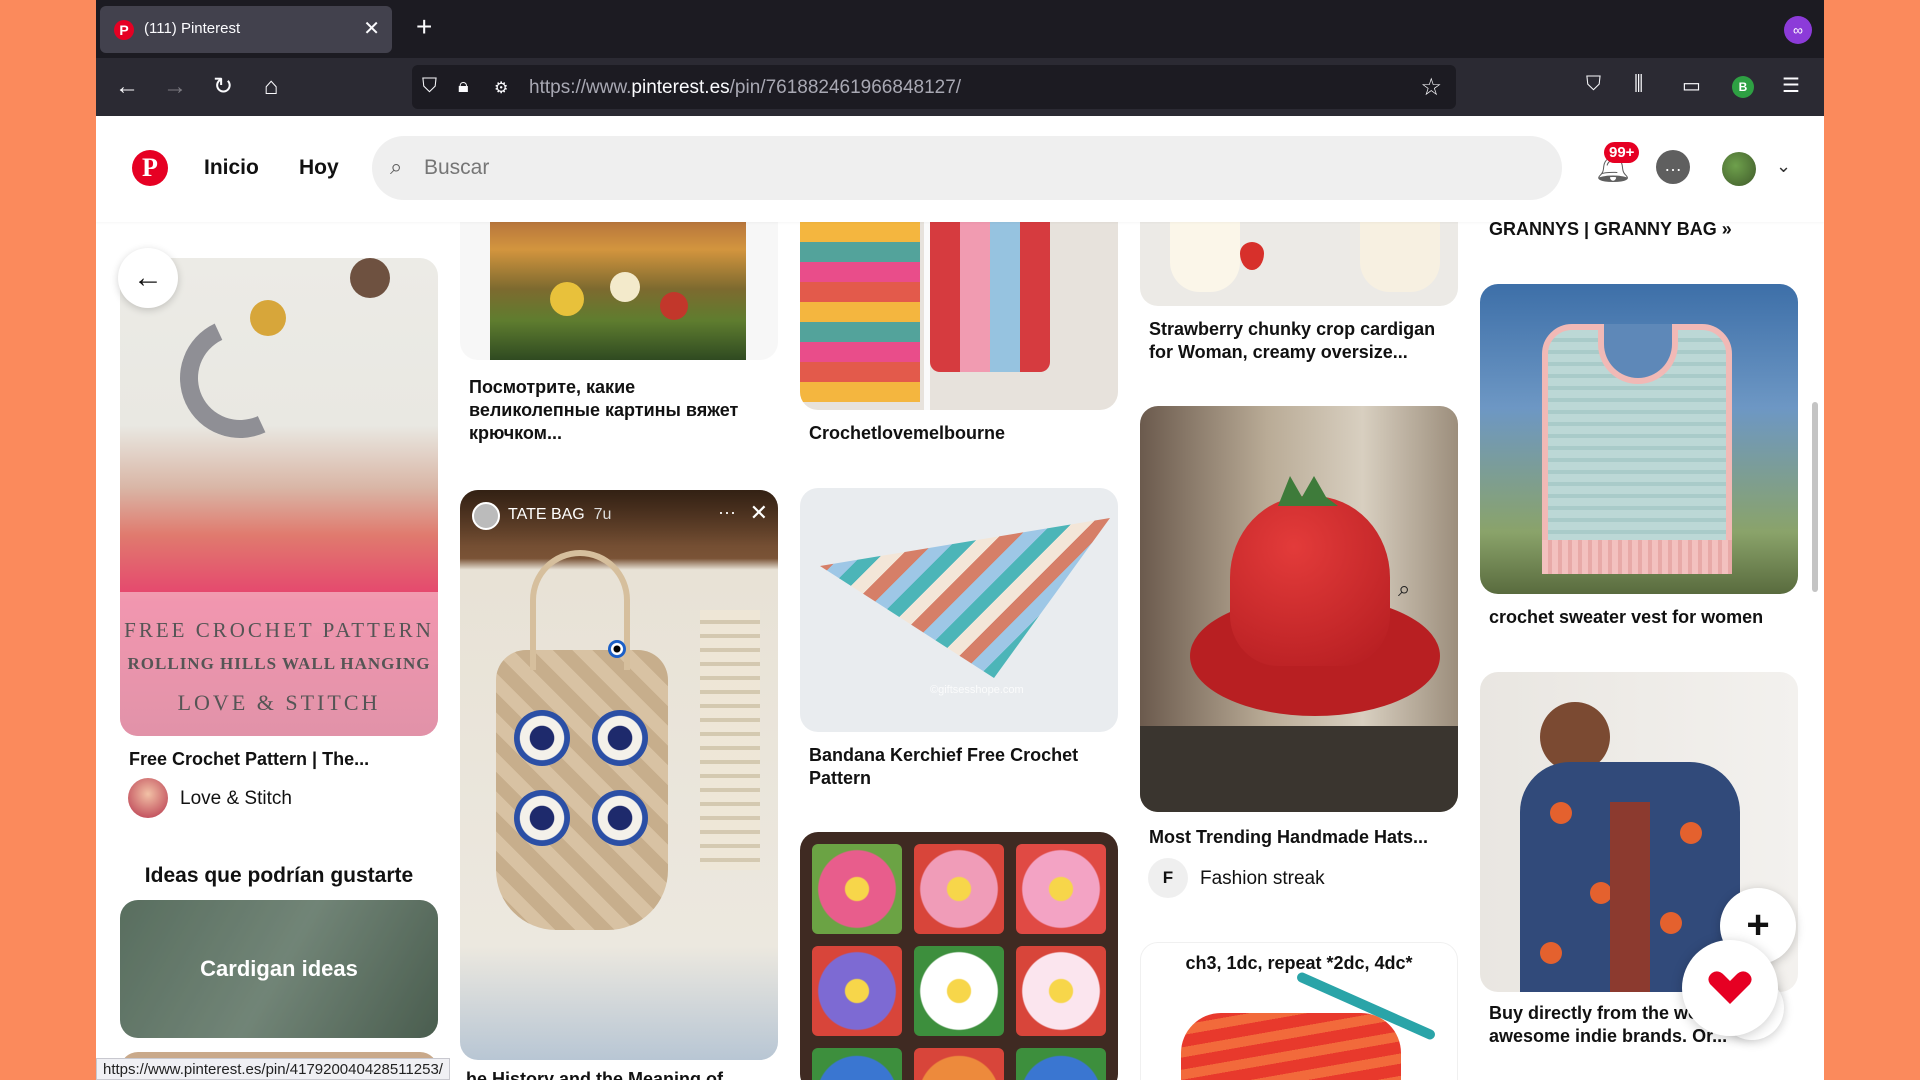  What do you see at coordinates (396, 166) in the screenshot?
I see `search-icon: ⌕` at bounding box center [396, 166].